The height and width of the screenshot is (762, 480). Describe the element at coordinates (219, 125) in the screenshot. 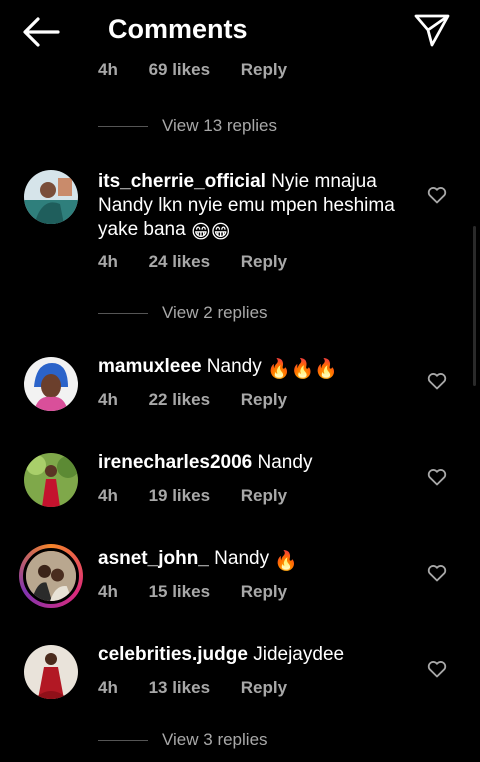

I see `view-replies-label: View 13 replies` at that location.